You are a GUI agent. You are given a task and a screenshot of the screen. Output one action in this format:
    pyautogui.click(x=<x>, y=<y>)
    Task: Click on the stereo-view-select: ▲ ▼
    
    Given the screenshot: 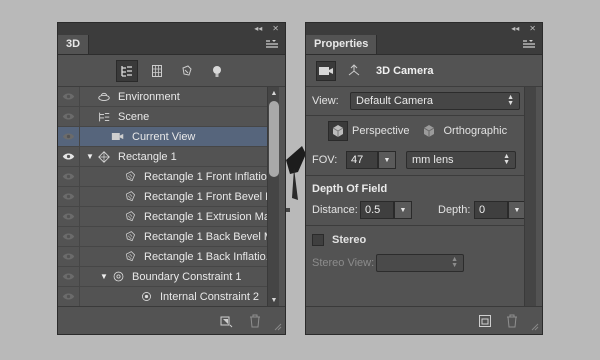 What is the action you would take?
    pyautogui.click(x=420, y=263)
    